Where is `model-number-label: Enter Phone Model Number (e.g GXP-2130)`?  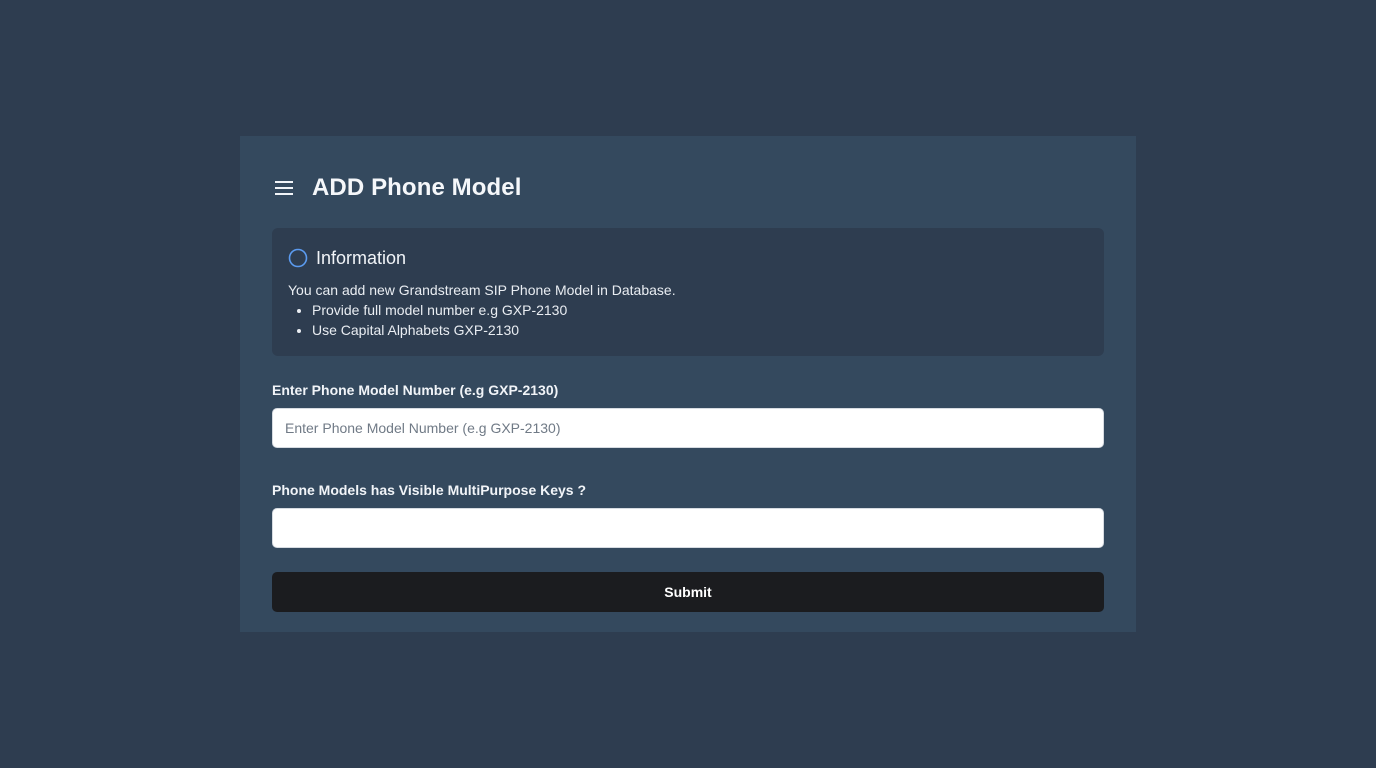 model-number-label: Enter Phone Model Number (e.g GXP-2130) is located at coordinates (415, 390).